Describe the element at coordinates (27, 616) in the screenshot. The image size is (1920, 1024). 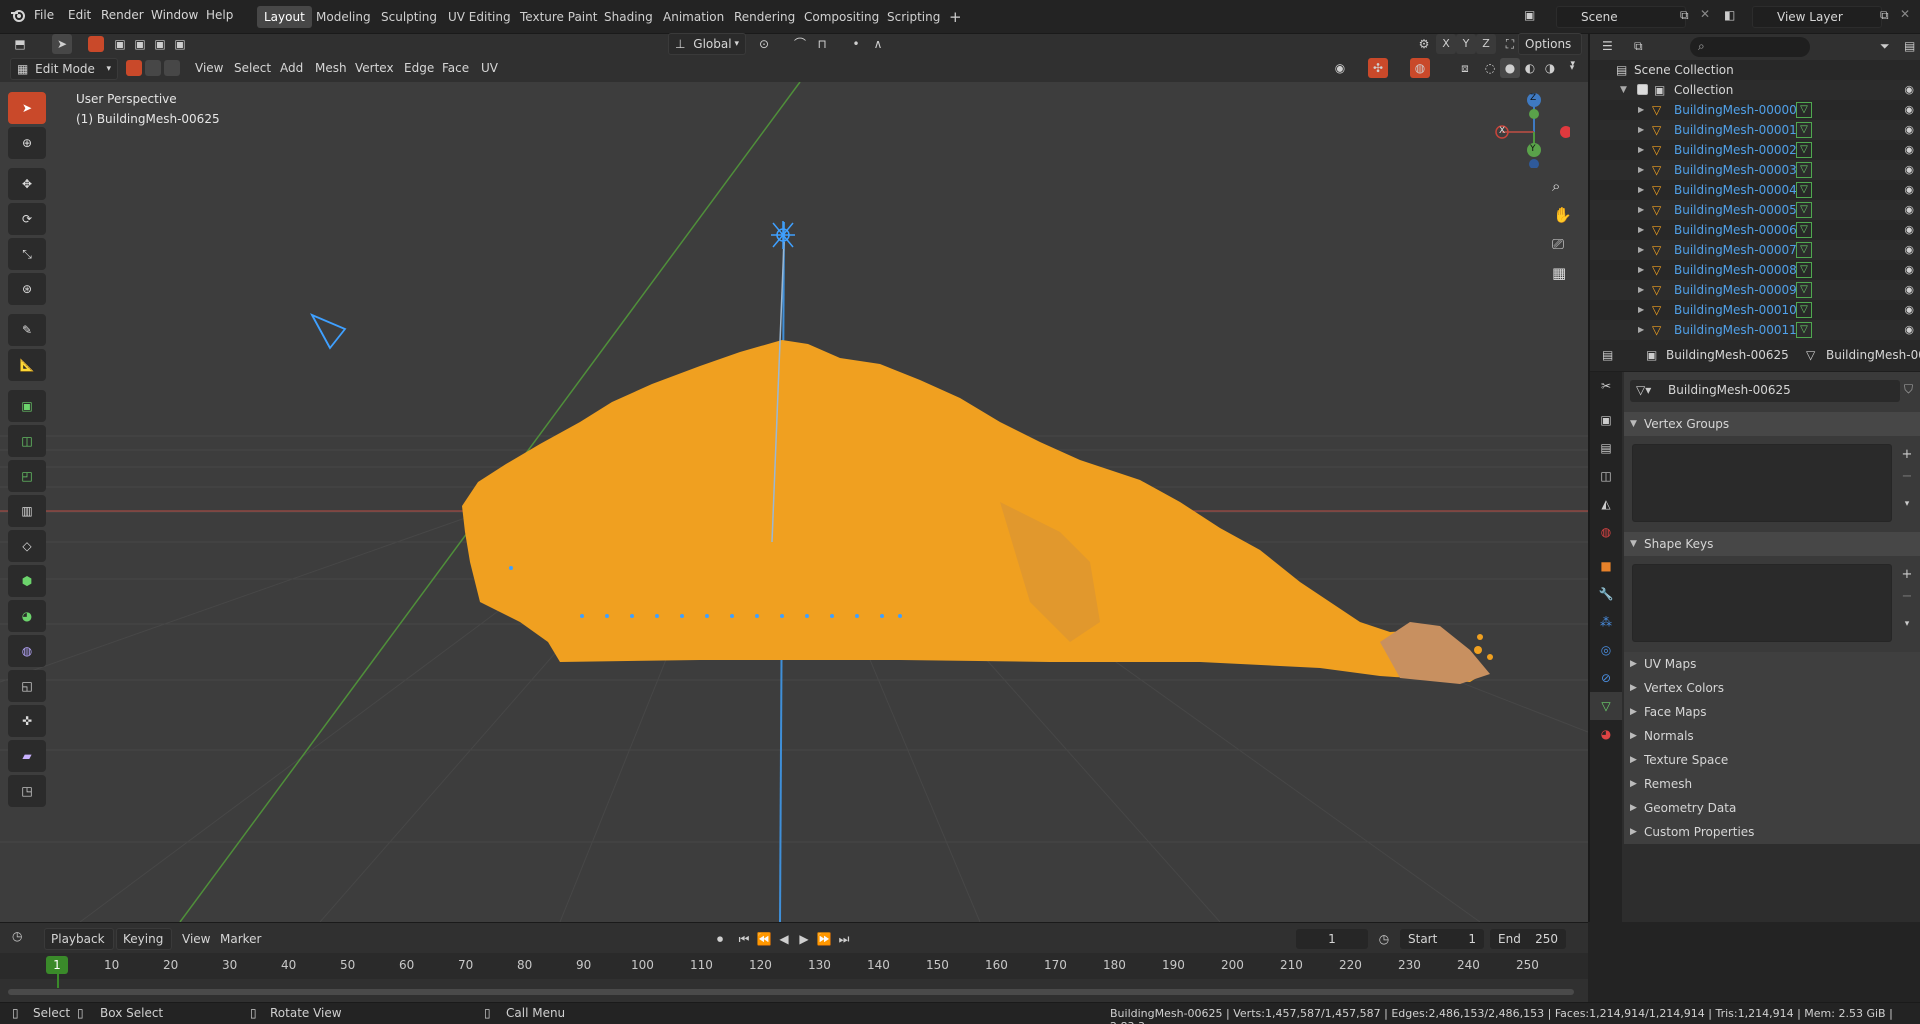
I see `tool-spin: ◕` at that location.